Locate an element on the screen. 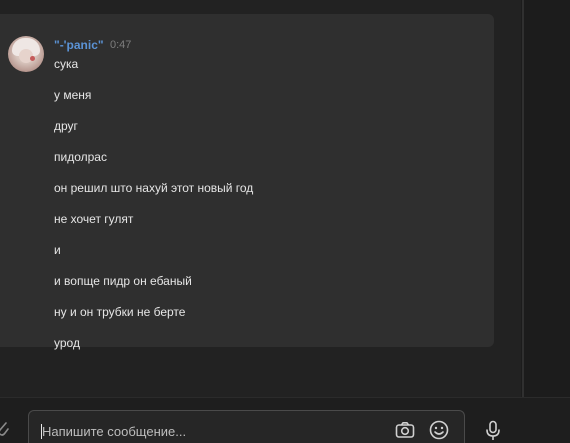 This screenshot has height=443, width=570. message-line: друг is located at coordinates (66, 126).